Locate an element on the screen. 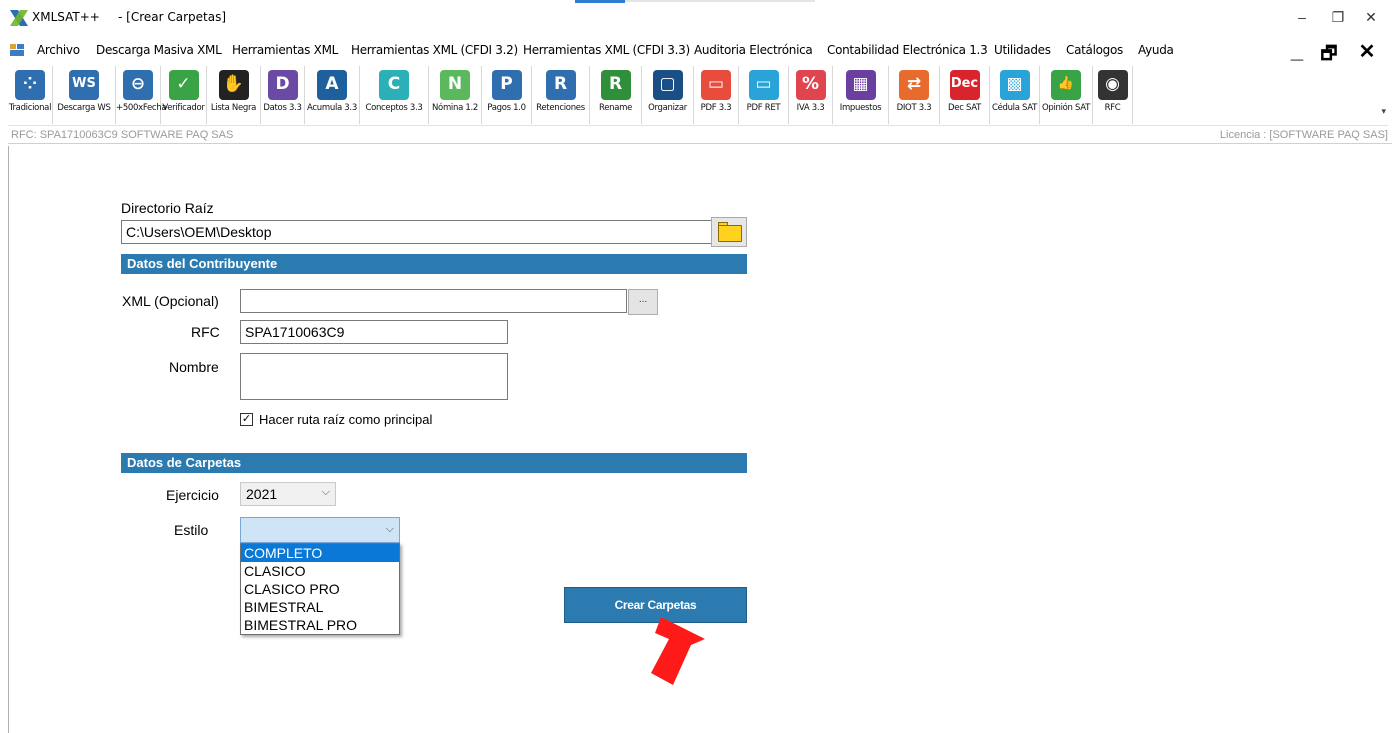 The height and width of the screenshot is (733, 1395). rename-icon: R is located at coordinates (615, 85).